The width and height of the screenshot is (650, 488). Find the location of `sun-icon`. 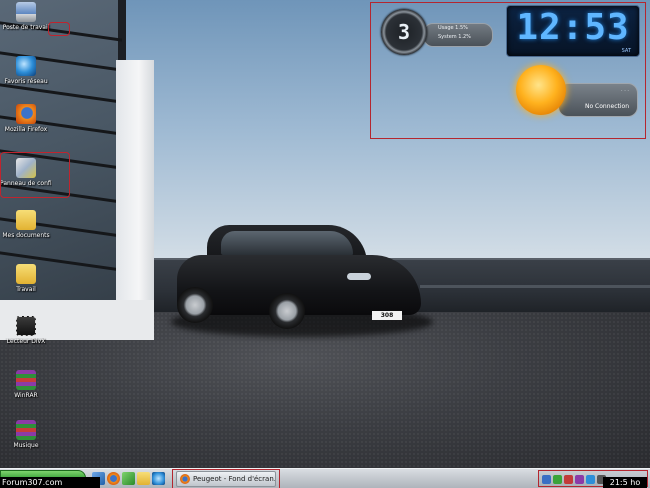

sun-icon is located at coordinates (541, 90).